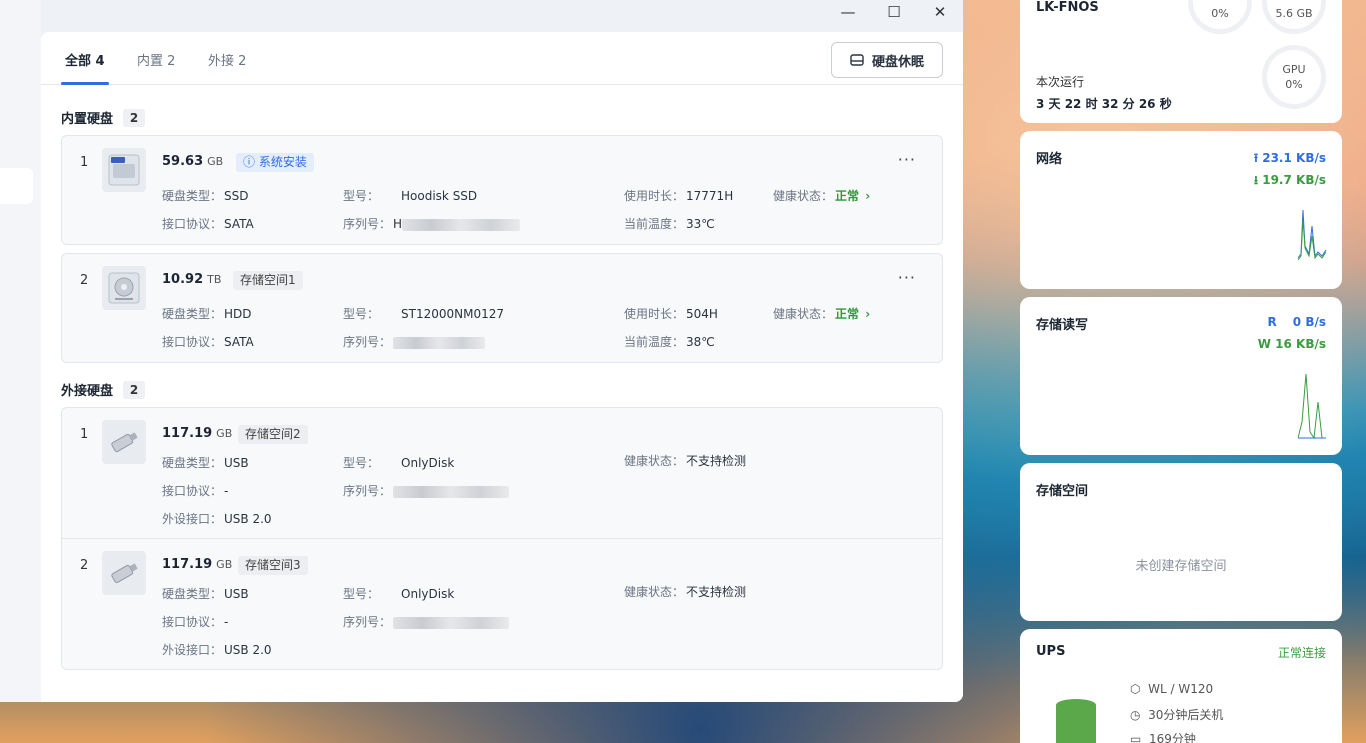 This screenshot has height=743, width=1366. What do you see at coordinates (1067, 7) in the screenshot?
I see `hostname: LK-FNOS` at bounding box center [1067, 7].